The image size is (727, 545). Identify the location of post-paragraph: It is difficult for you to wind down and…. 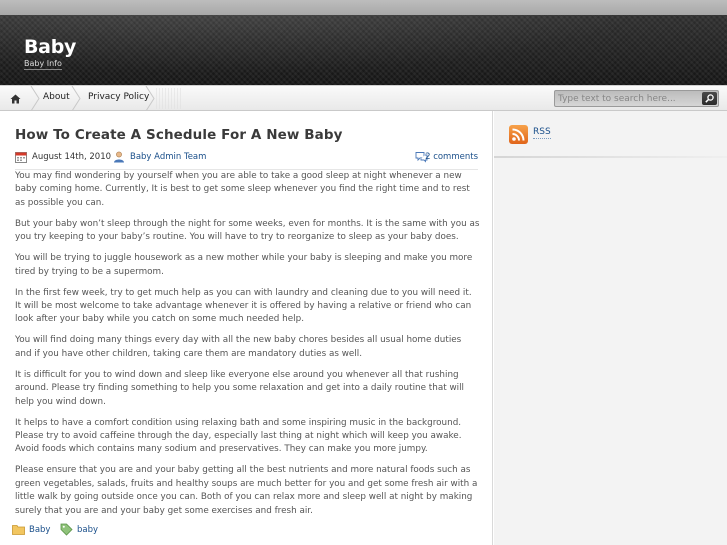
(239, 388).